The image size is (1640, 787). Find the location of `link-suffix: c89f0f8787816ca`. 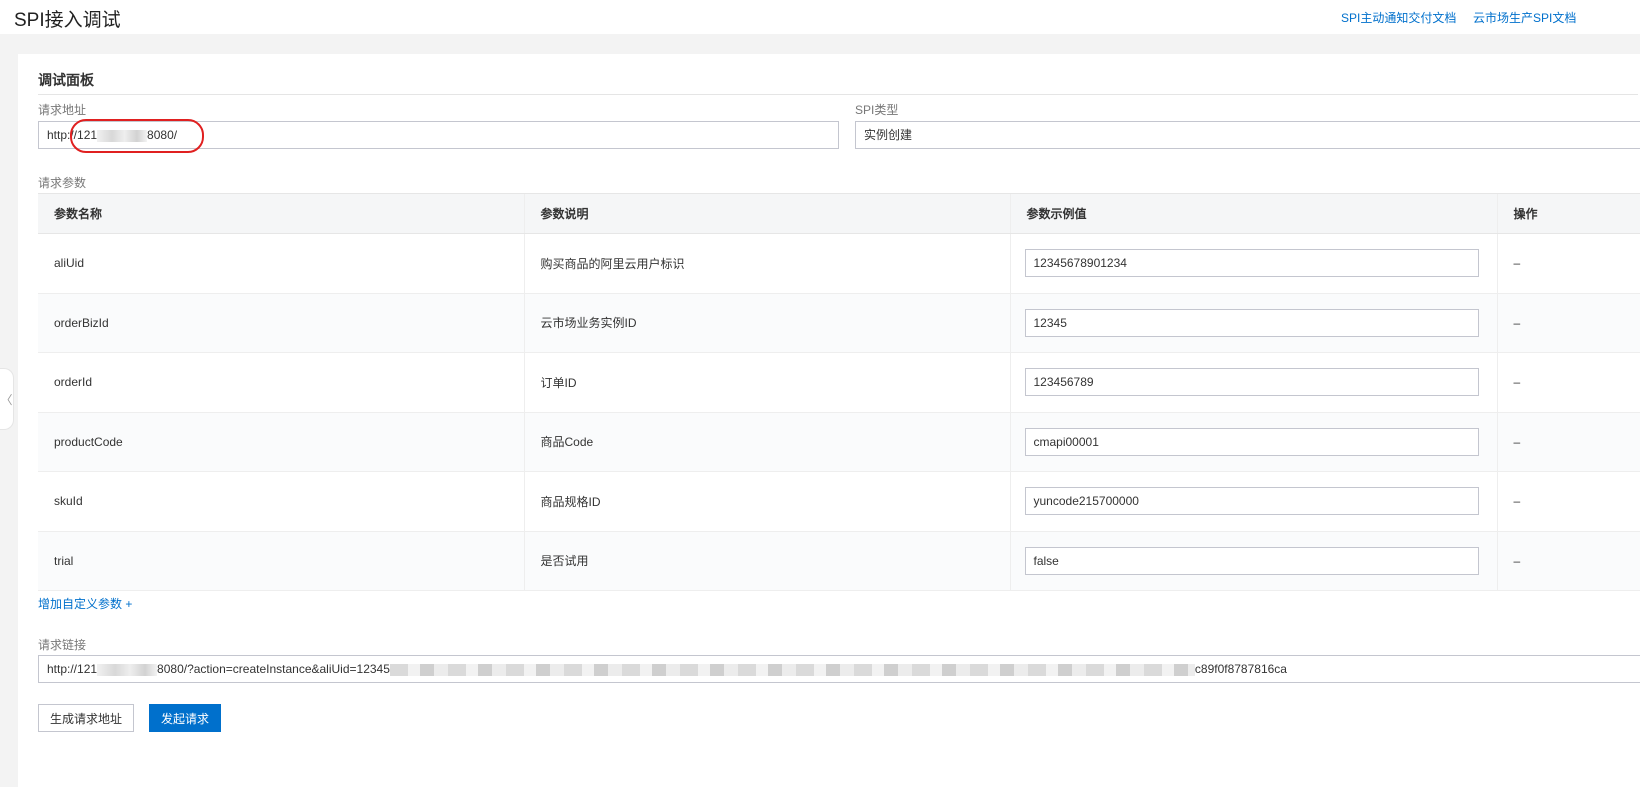

link-suffix: c89f0f8787816ca is located at coordinates (1240, 669).